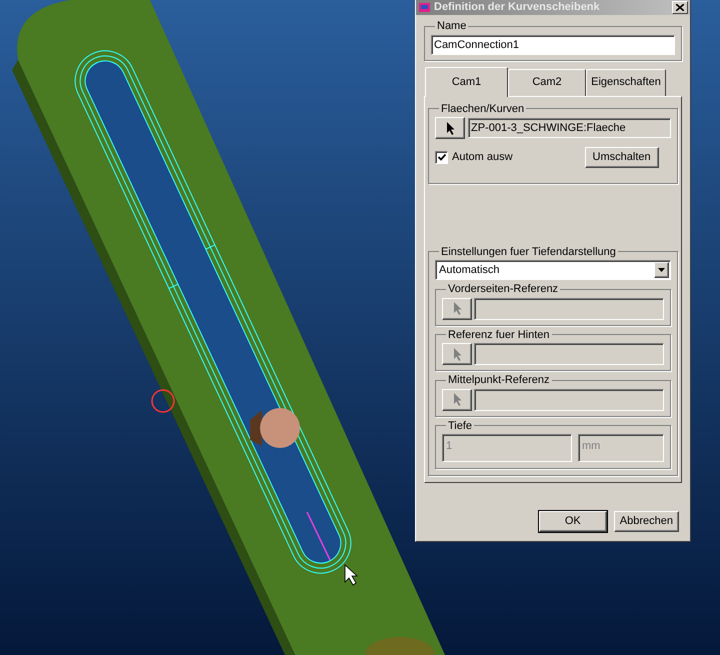  What do you see at coordinates (351, 575) in the screenshot?
I see `mouse-pointer-icon` at bounding box center [351, 575].